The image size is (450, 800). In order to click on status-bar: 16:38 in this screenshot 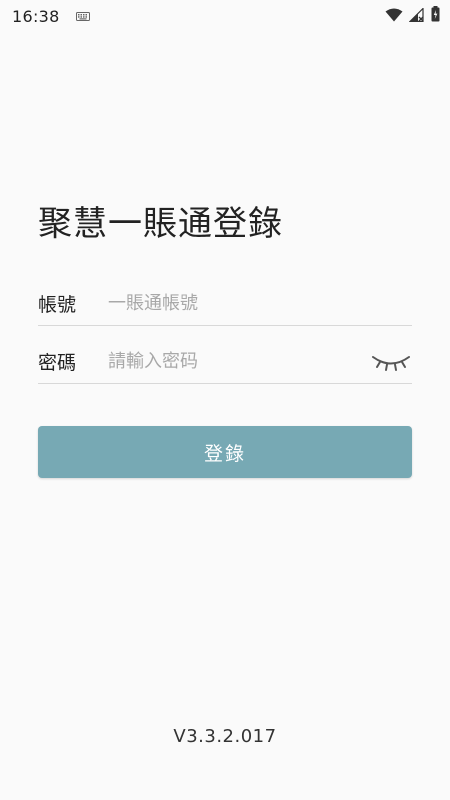, I will do `click(225, 16)`.